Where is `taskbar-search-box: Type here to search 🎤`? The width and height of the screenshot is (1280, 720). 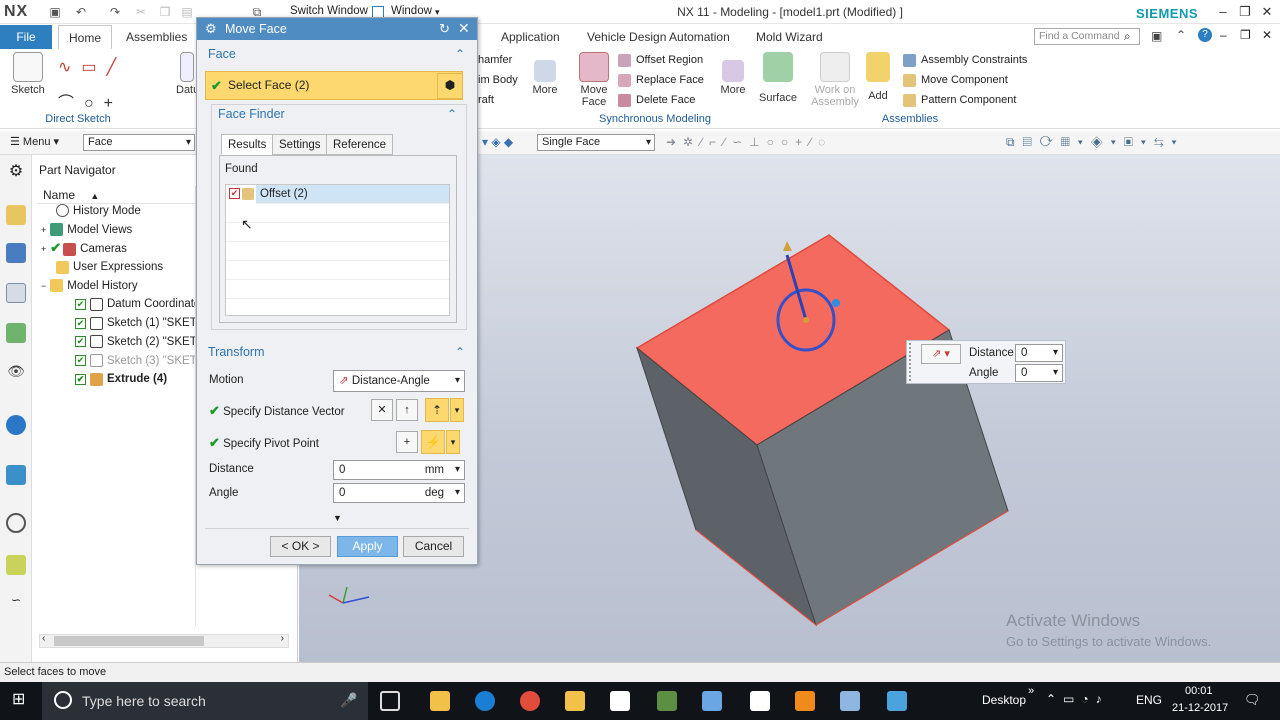
taskbar-search-box: Type here to search 🎤 is located at coordinates (205, 701).